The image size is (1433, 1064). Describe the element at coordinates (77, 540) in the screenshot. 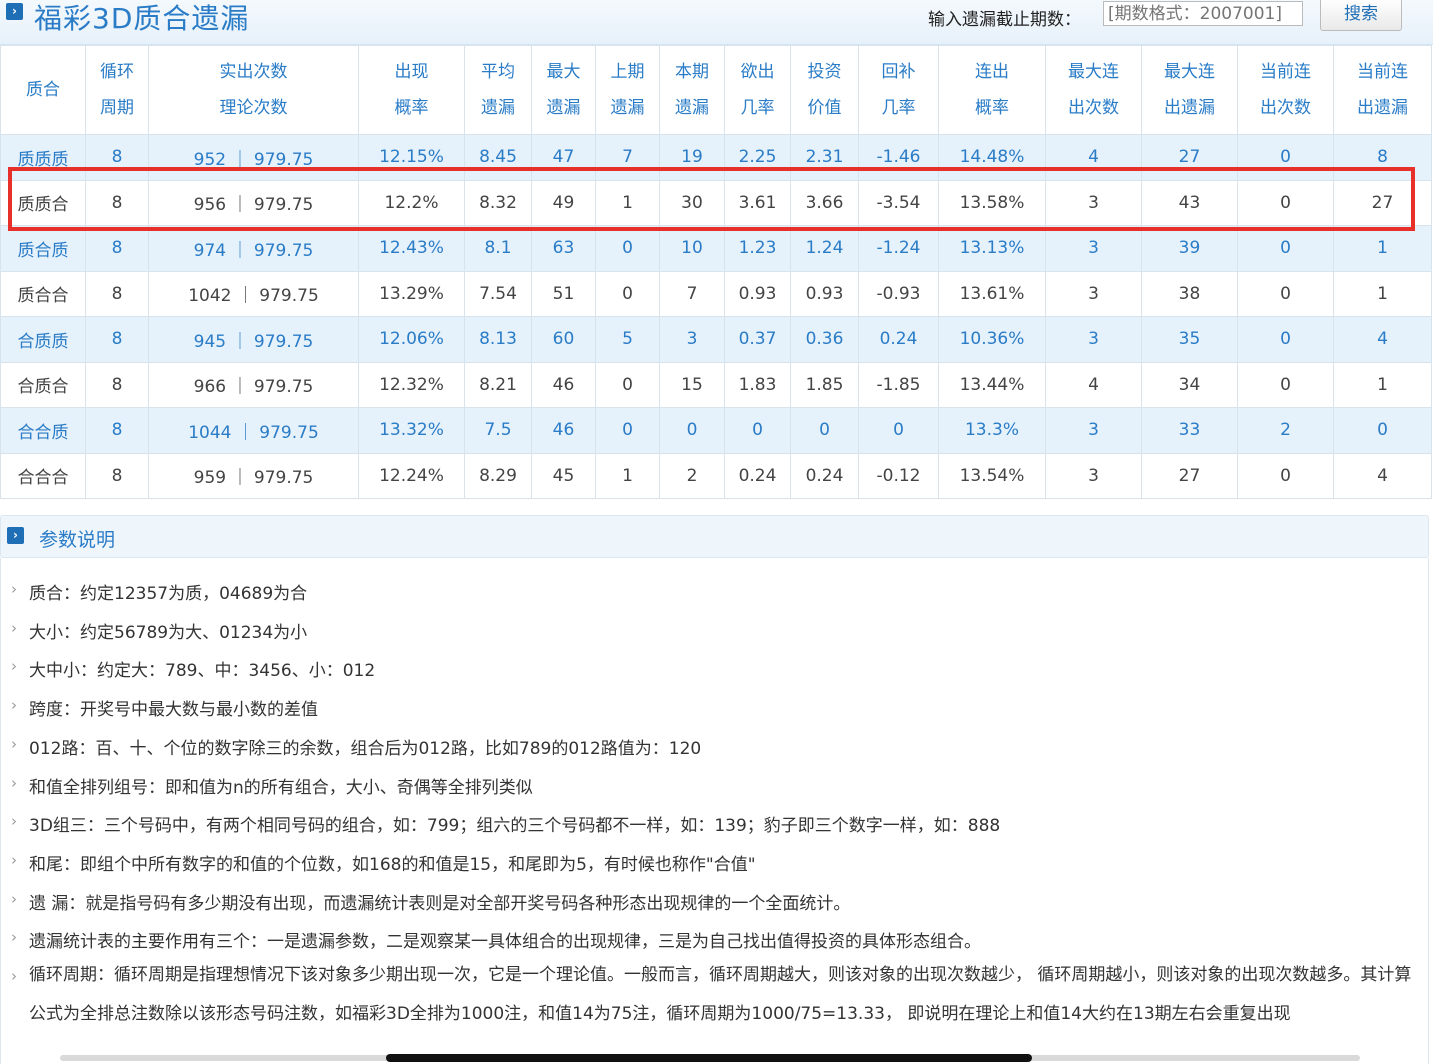

I see `params-title: 参数说明` at that location.